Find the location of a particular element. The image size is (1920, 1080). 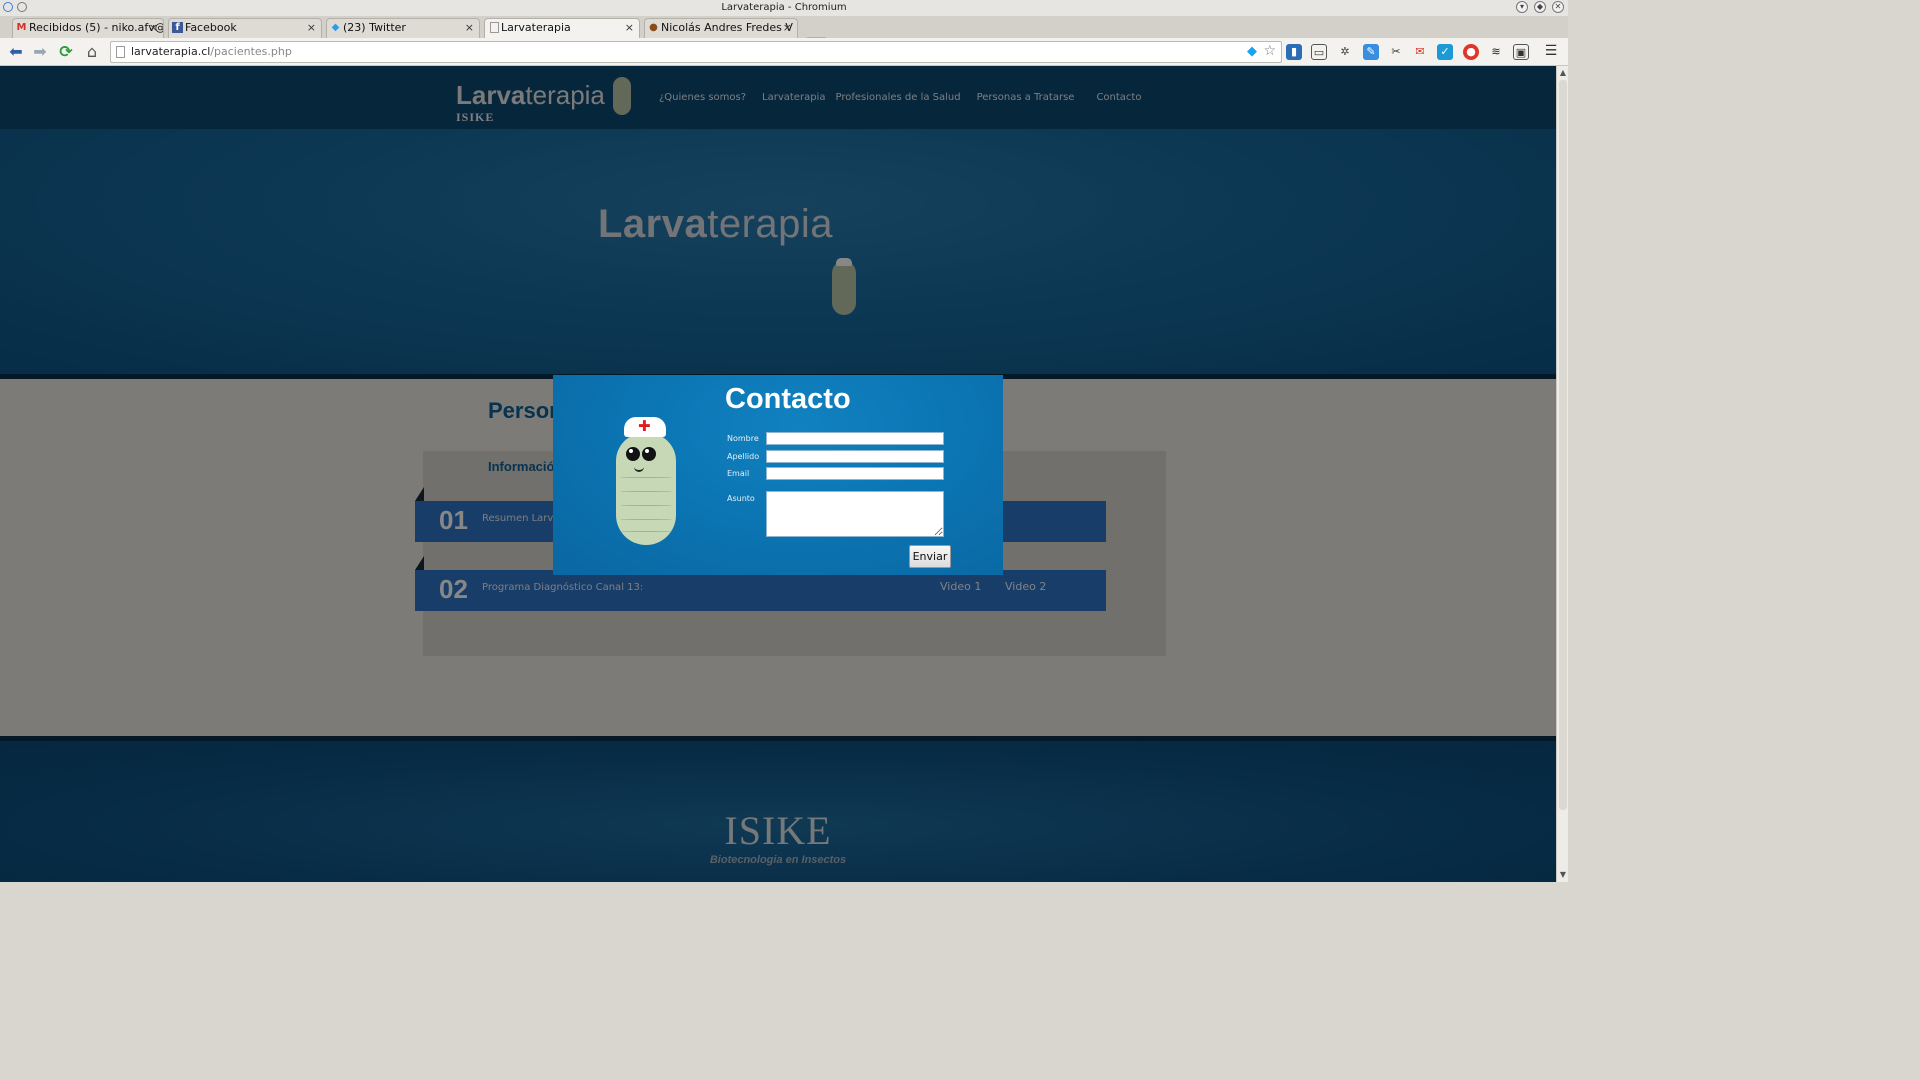

tab-label: Facebook is located at coordinates (211, 27).